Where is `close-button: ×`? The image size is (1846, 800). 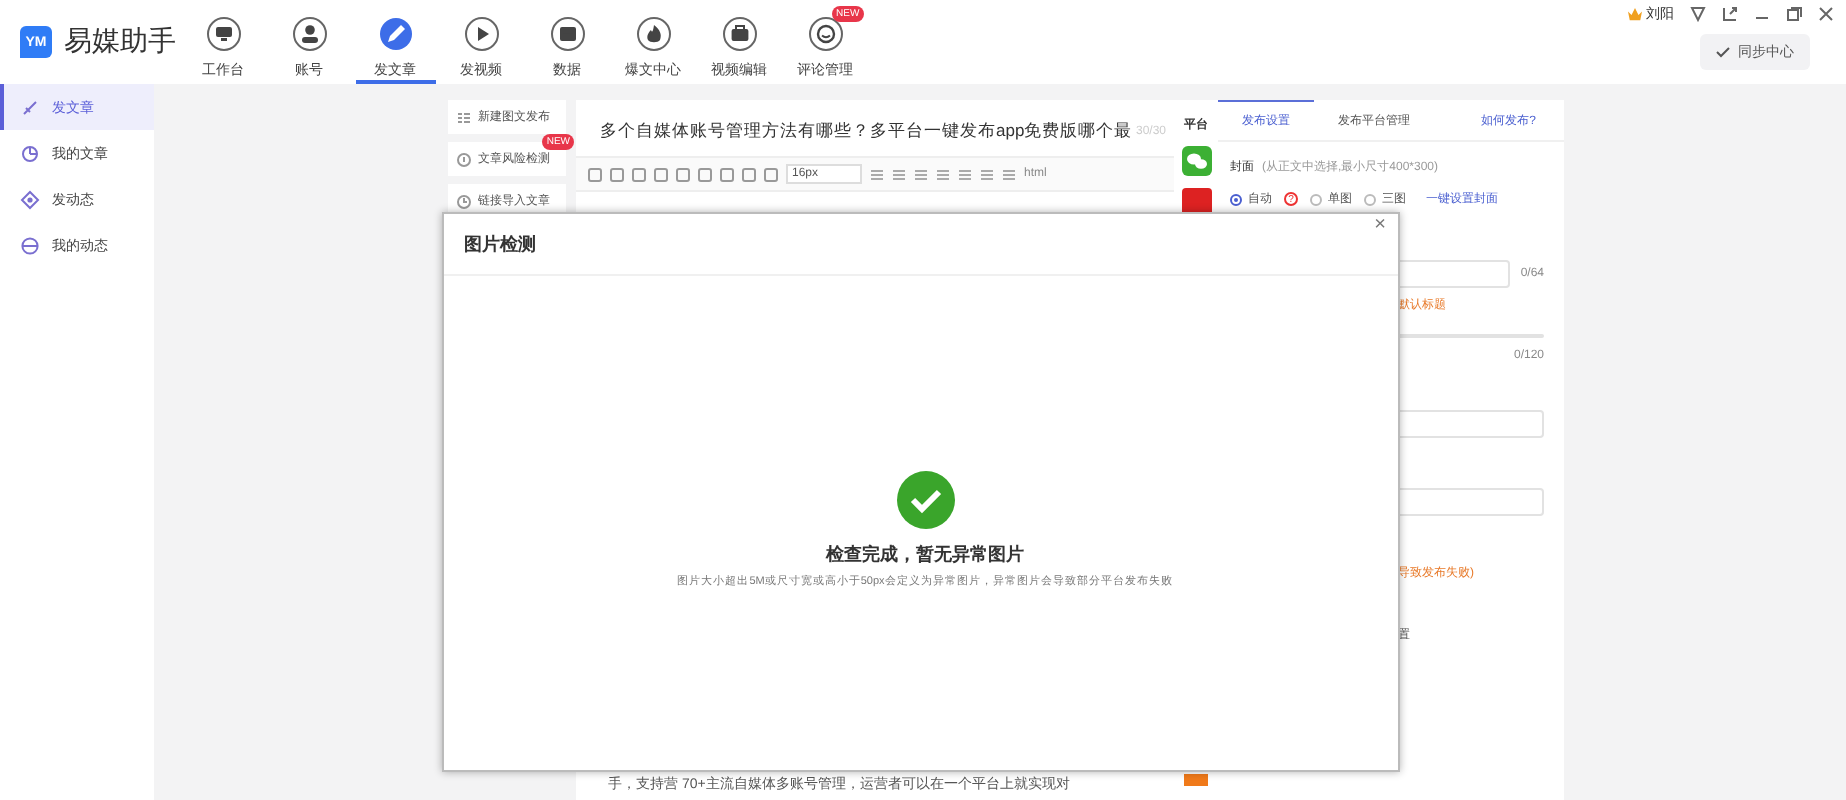 close-button: × is located at coordinates (1380, 226).